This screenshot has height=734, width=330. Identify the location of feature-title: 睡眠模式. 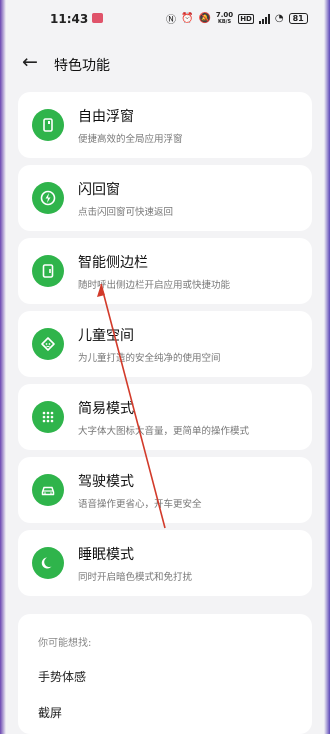
(106, 555).